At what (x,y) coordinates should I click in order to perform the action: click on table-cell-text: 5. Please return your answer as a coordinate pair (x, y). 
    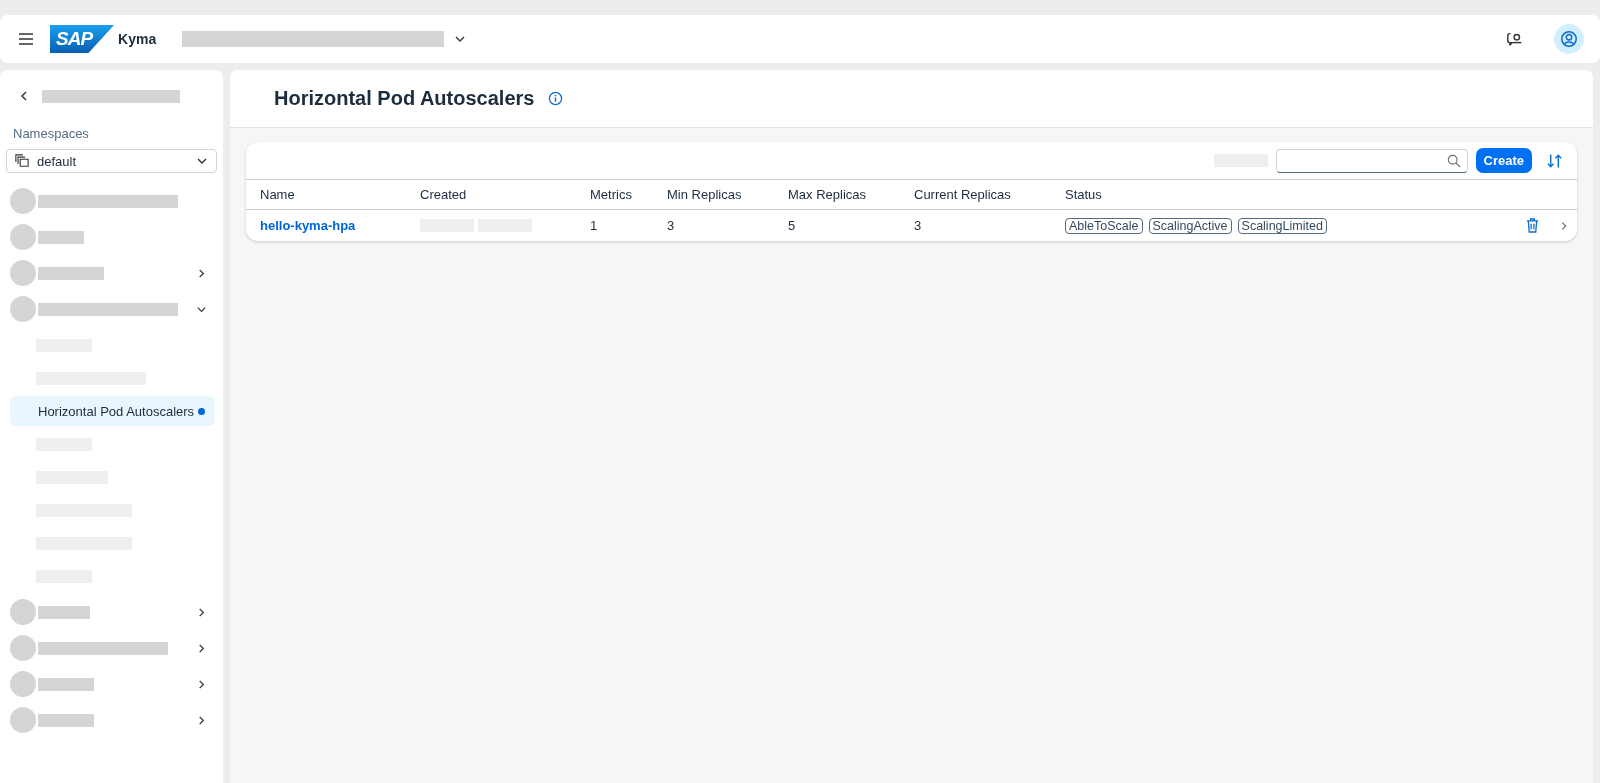
    Looking at the image, I should click on (792, 225).